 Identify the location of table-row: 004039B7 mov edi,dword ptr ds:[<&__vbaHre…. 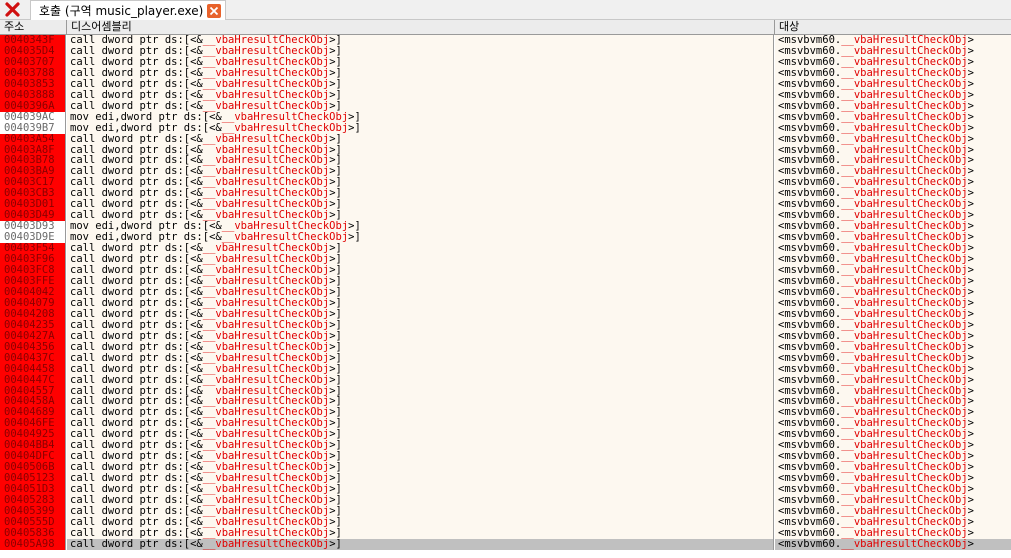
(505, 128).